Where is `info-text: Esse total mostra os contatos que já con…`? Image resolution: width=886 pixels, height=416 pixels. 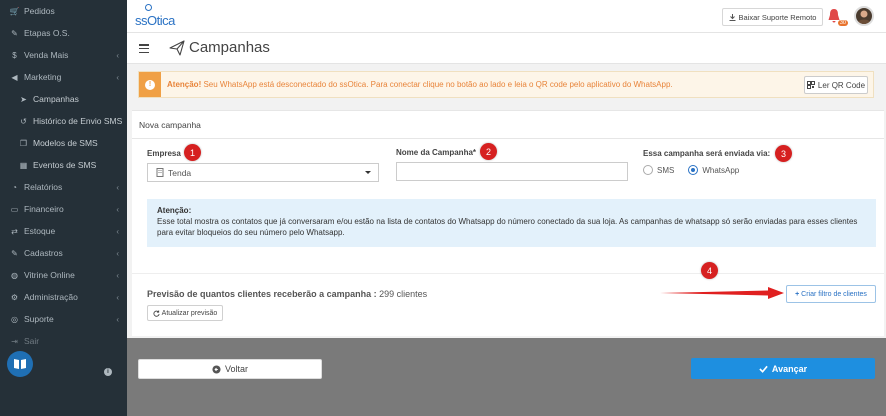 info-text: Esse total mostra os contatos que já con… is located at coordinates (507, 227).